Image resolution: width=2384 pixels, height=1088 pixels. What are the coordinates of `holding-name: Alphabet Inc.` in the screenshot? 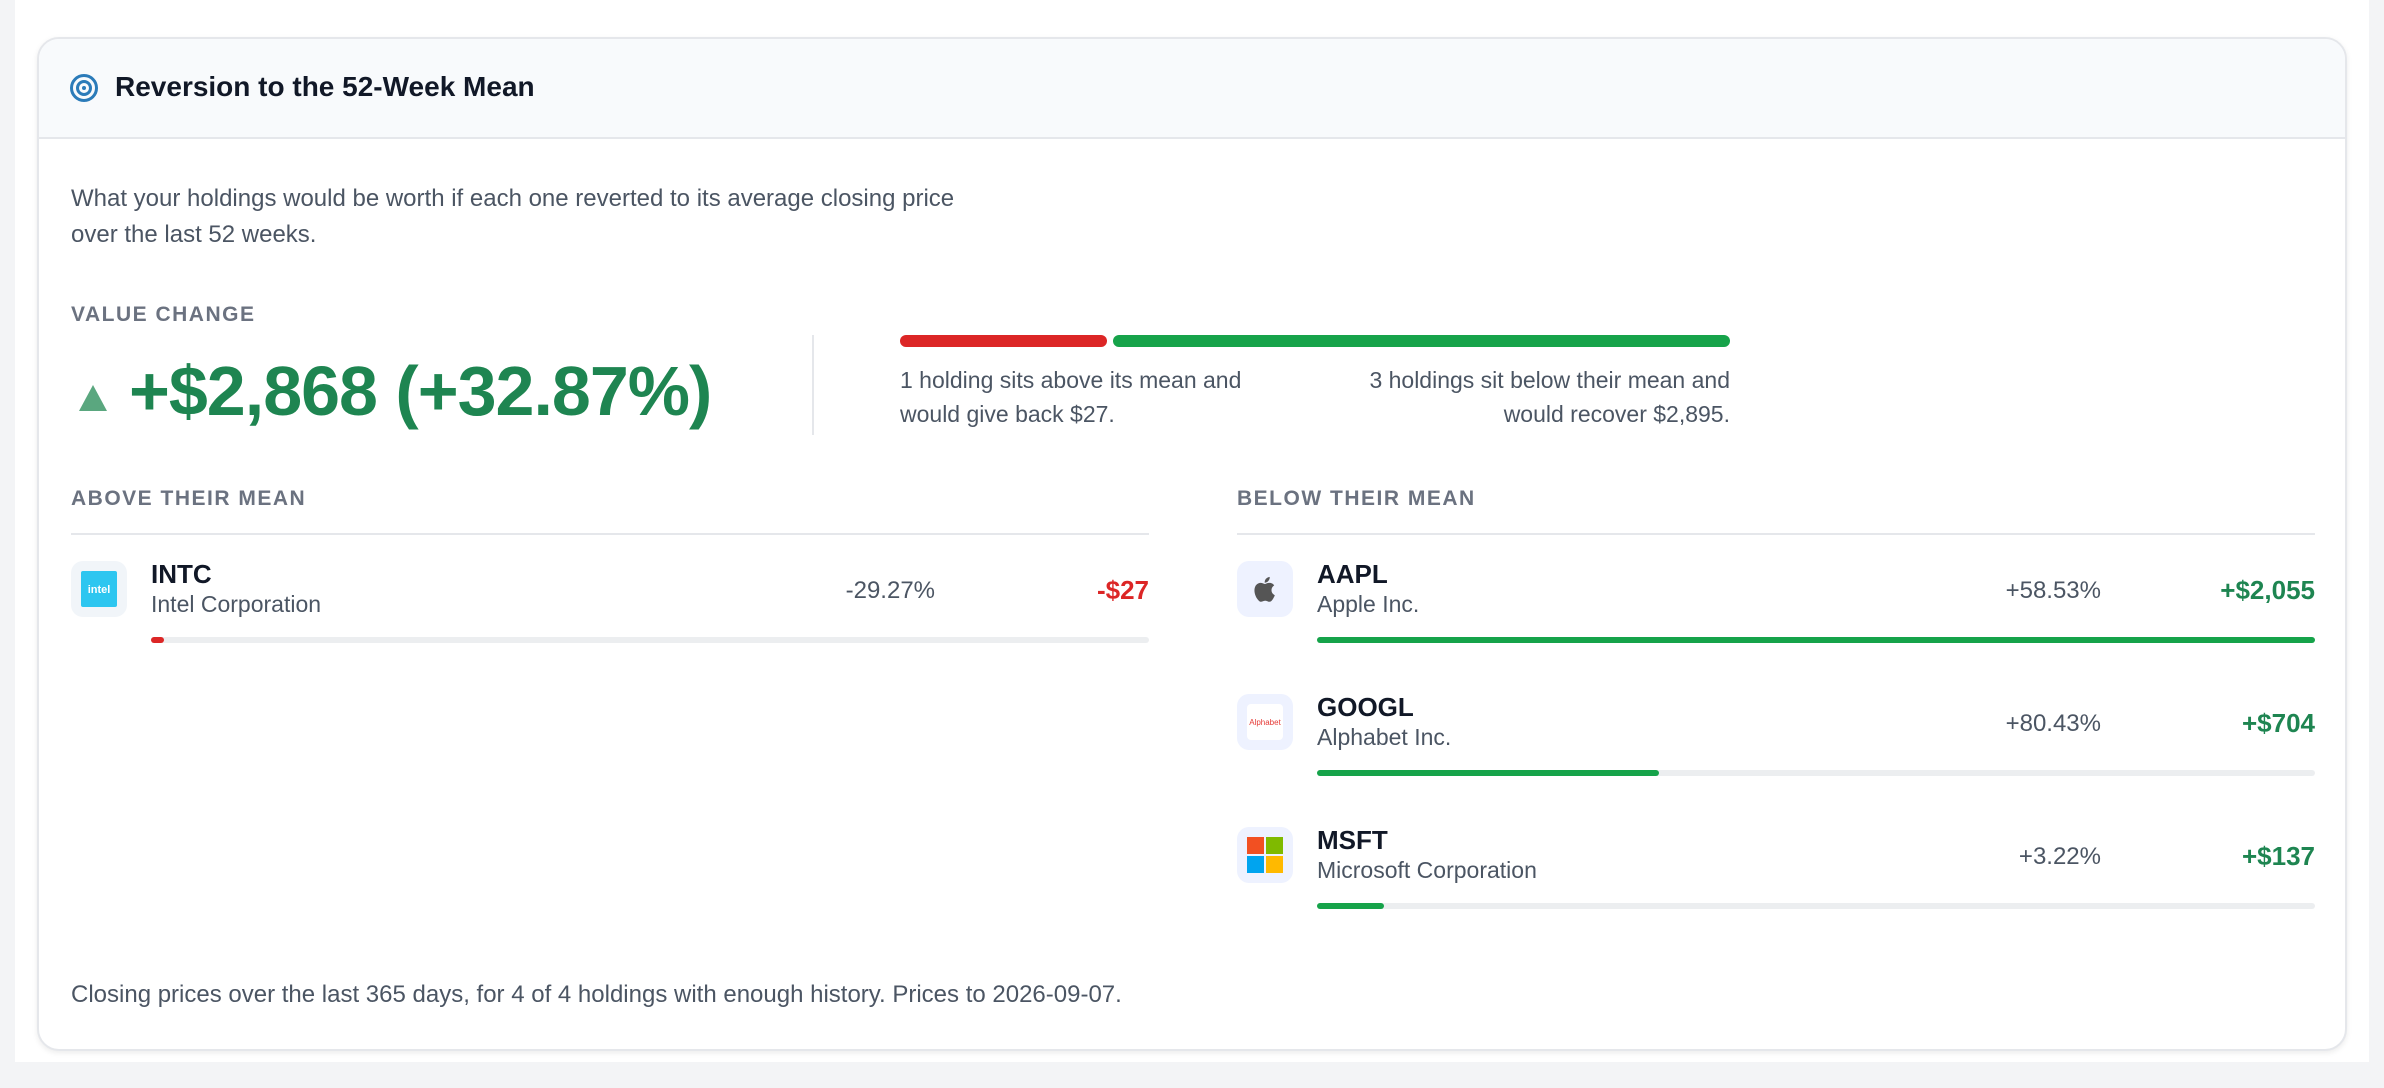 It's located at (1384, 737).